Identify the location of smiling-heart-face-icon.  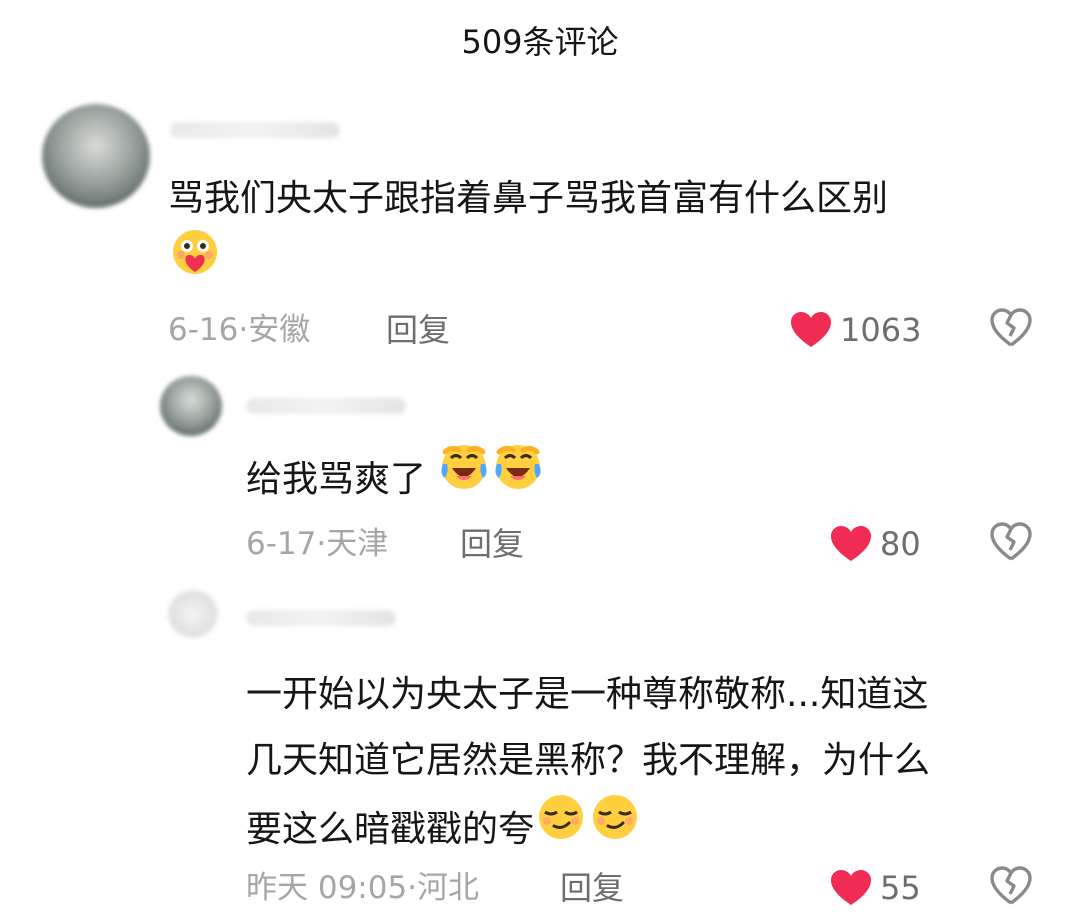
(195, 264).